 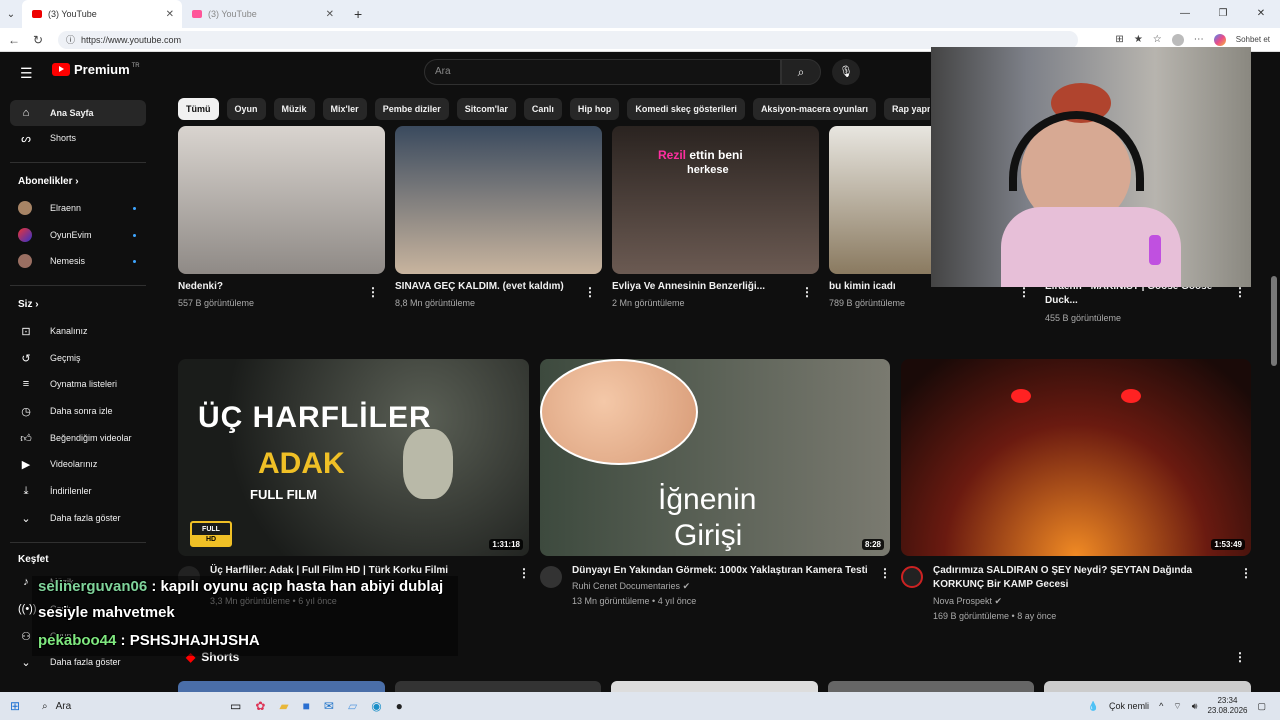 I want to click on video-title: SINAVA GEÇ KALDIM. (evet kaldım), so click(x=485, y=287).